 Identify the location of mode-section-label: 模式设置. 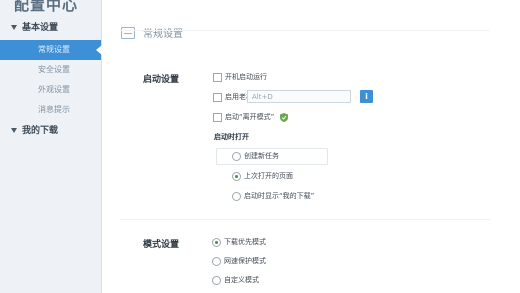
(161, 245).